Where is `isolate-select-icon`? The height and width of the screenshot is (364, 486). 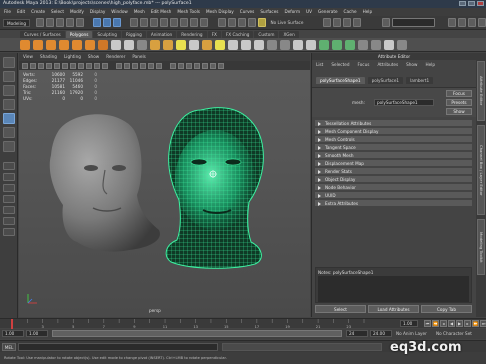 isolate-select-icon is located at coordinates (189, 65).